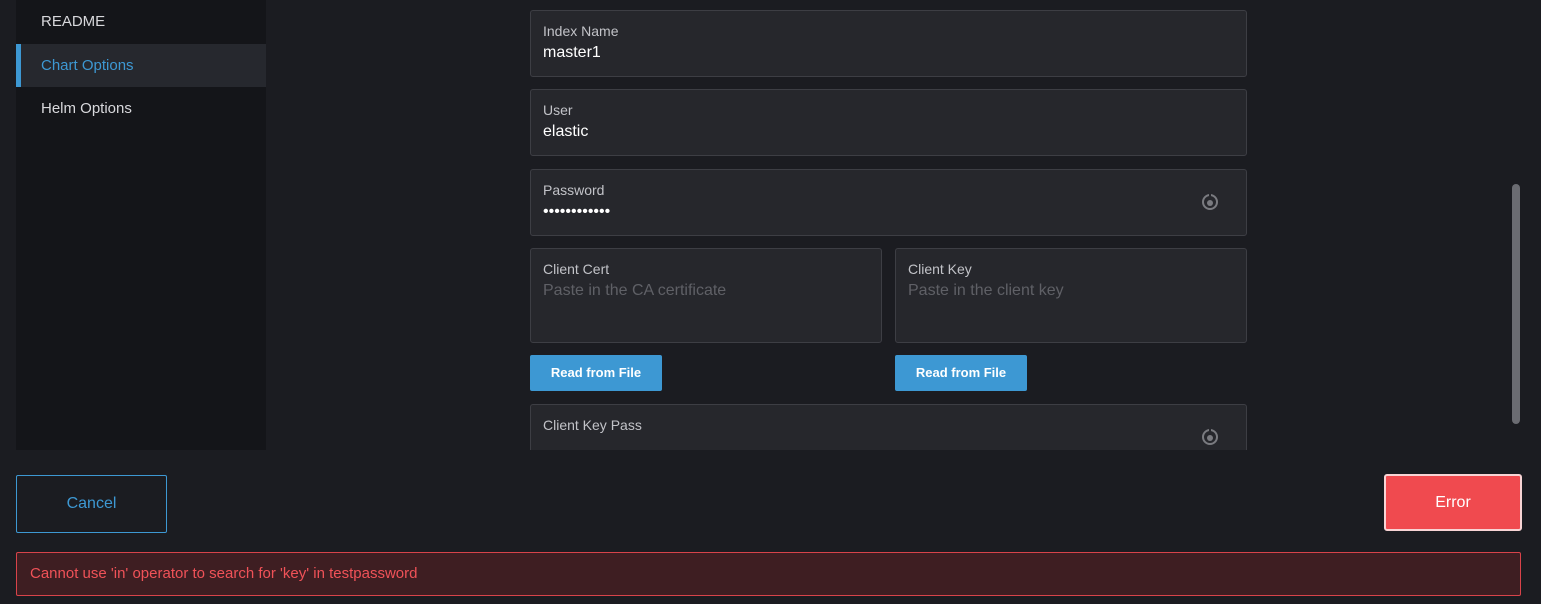 The height and width of the screenshot is (604, 1541). I want to click on scrollbar-thumb, so click(1516, 304).